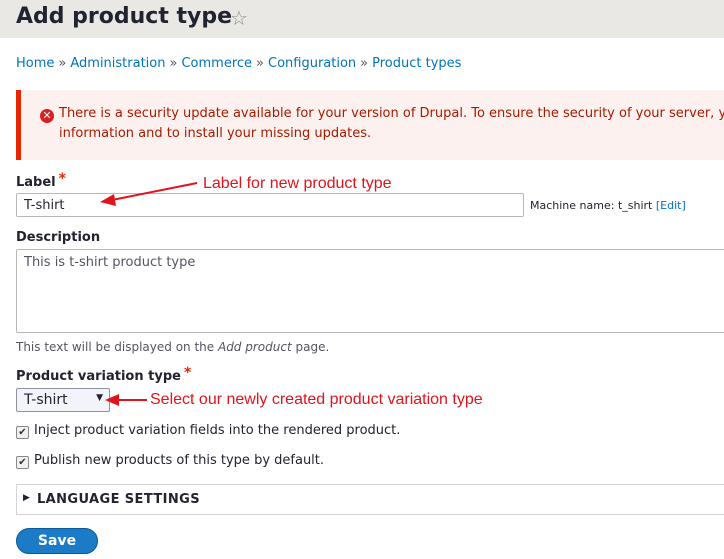 The width and height of the screenshot is (724, 559). Describe the element at coordinates (119, 499) in the screenshot. I see `language-settings-label: LANGUAGE SETTINGS` at that location.